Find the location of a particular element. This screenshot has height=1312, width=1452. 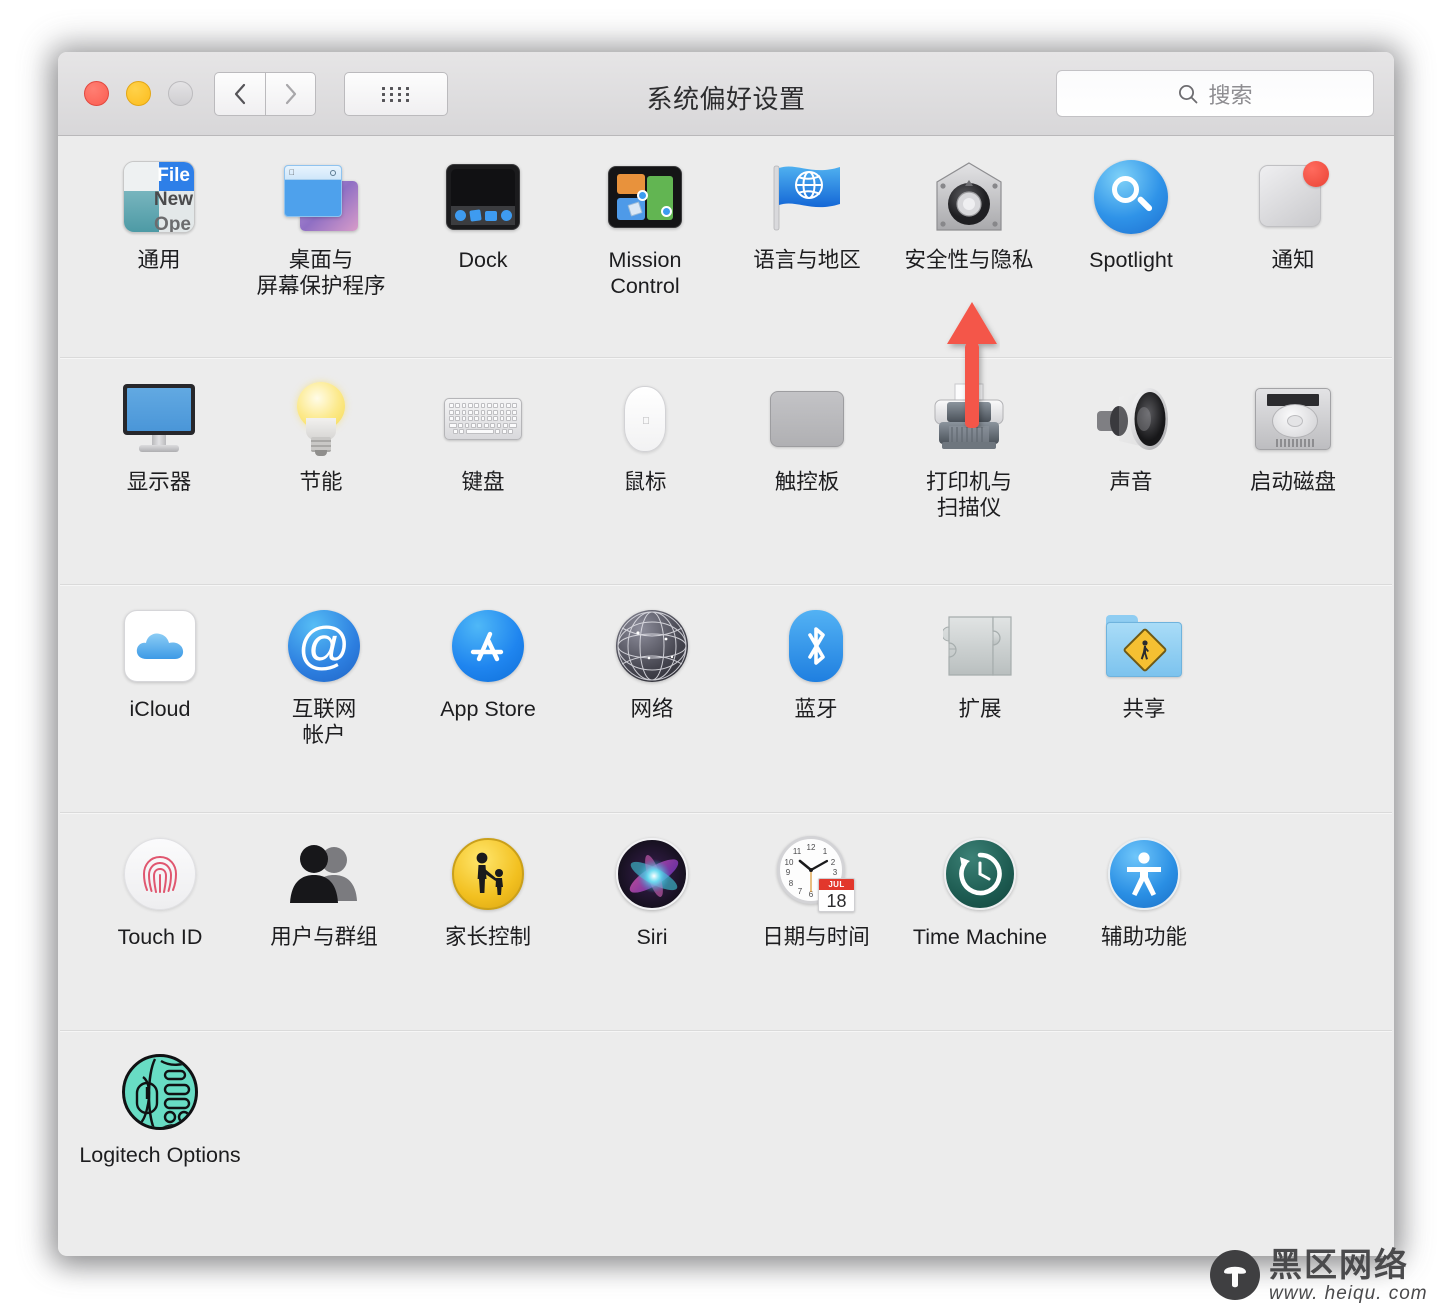

siri-orb-icon is located at coordinates (652, 874).